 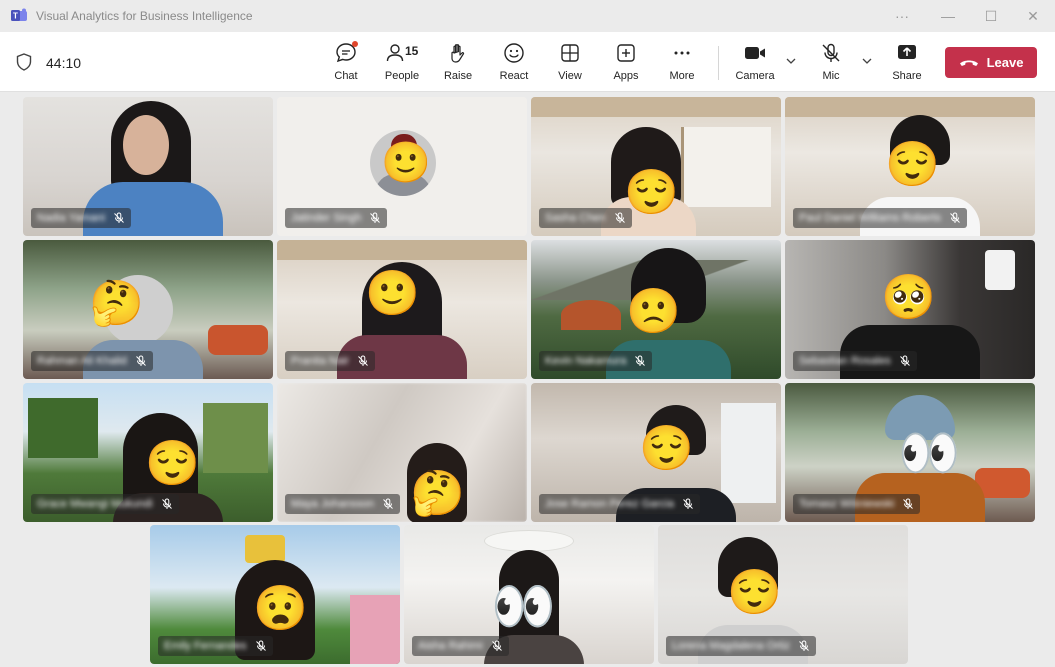 What do you see at coordinates (575, 218) in the screenshot?
I see `participant-name: Sasha Chen` at bounding box center [575, 218].